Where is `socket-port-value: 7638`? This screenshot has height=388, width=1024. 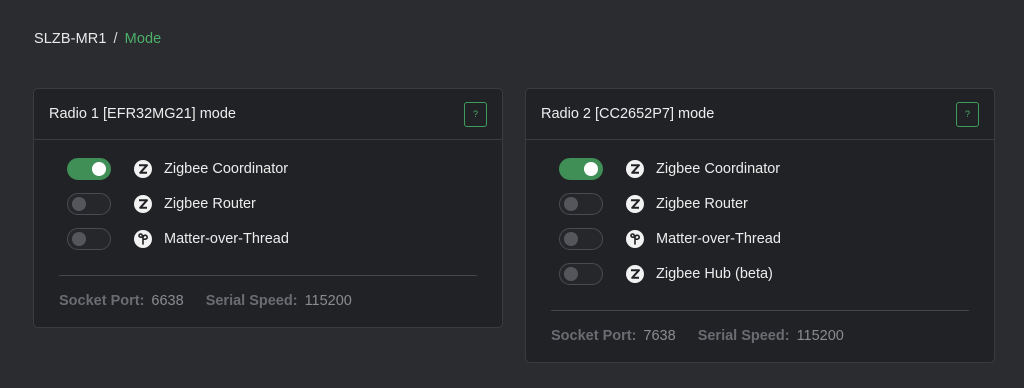
socket-port-value: 7638 is located at coordinates (659, 336).